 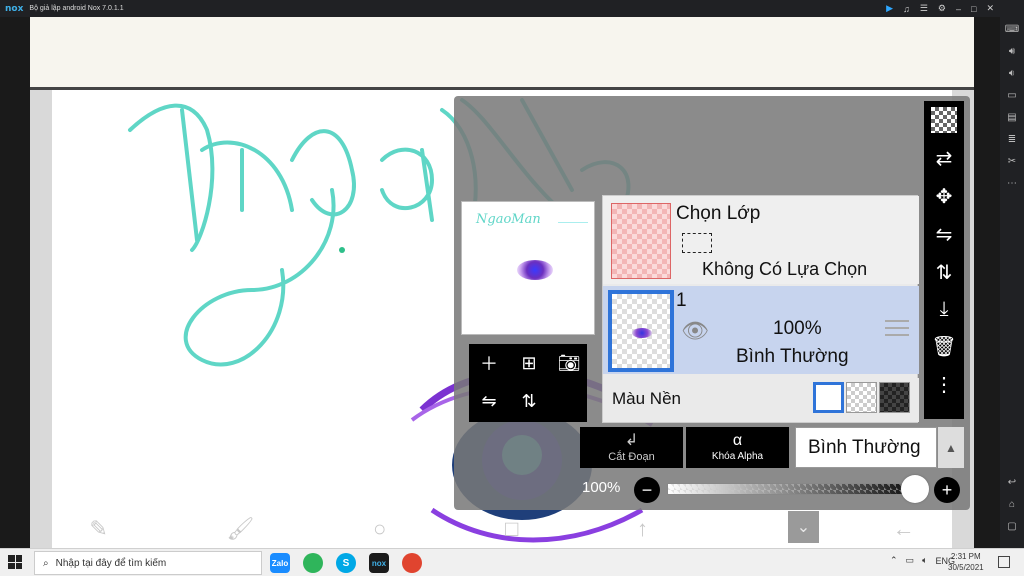 I want to click on bottom-toolbar: ✎ 🖌︎ ○ □ ↑ · ←, so click(x=502, y=529).